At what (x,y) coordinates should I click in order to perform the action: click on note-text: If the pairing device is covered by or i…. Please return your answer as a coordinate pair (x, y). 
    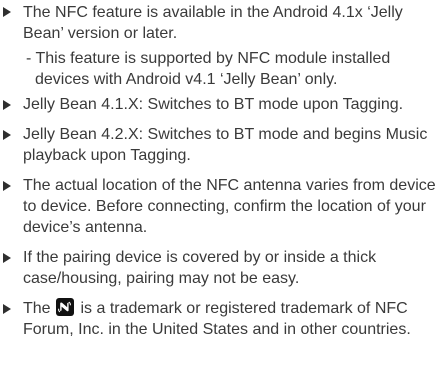
    Looking at the image, I should click on (200, 268).